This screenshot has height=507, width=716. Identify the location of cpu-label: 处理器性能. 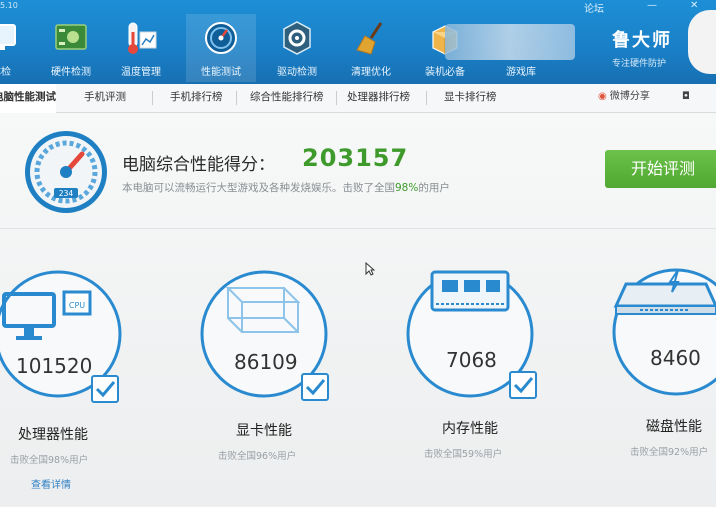
(53, 435).